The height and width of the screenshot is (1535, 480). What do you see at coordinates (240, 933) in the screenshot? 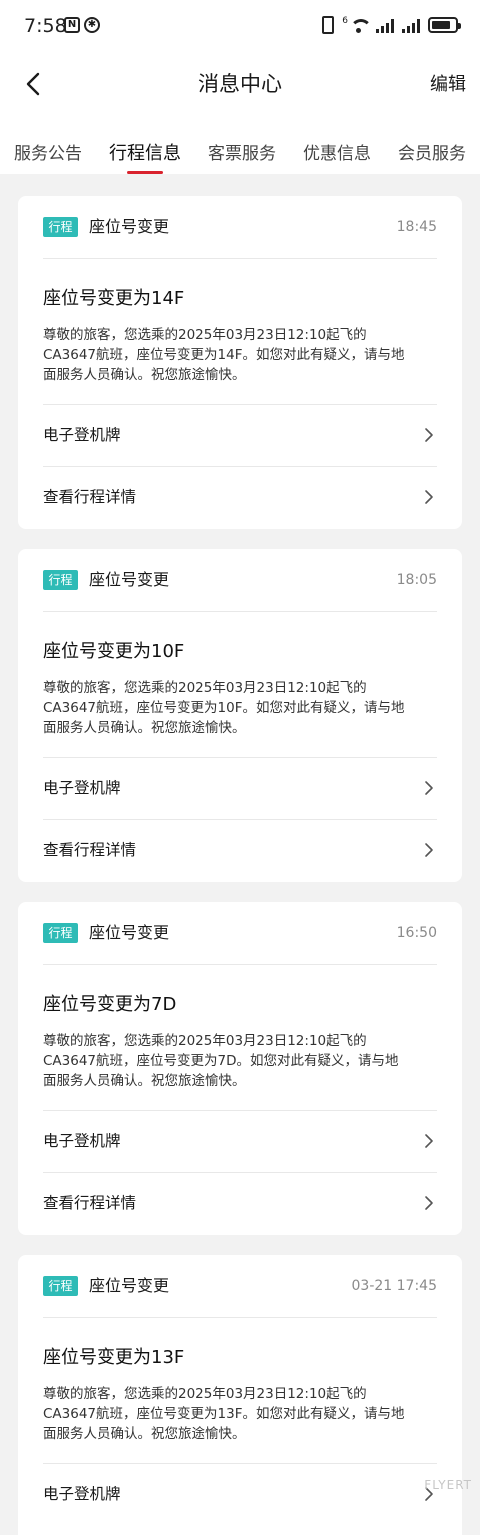
I see `card-header: 行程 座位号变更 16:50` at bounding box center [240, 933].